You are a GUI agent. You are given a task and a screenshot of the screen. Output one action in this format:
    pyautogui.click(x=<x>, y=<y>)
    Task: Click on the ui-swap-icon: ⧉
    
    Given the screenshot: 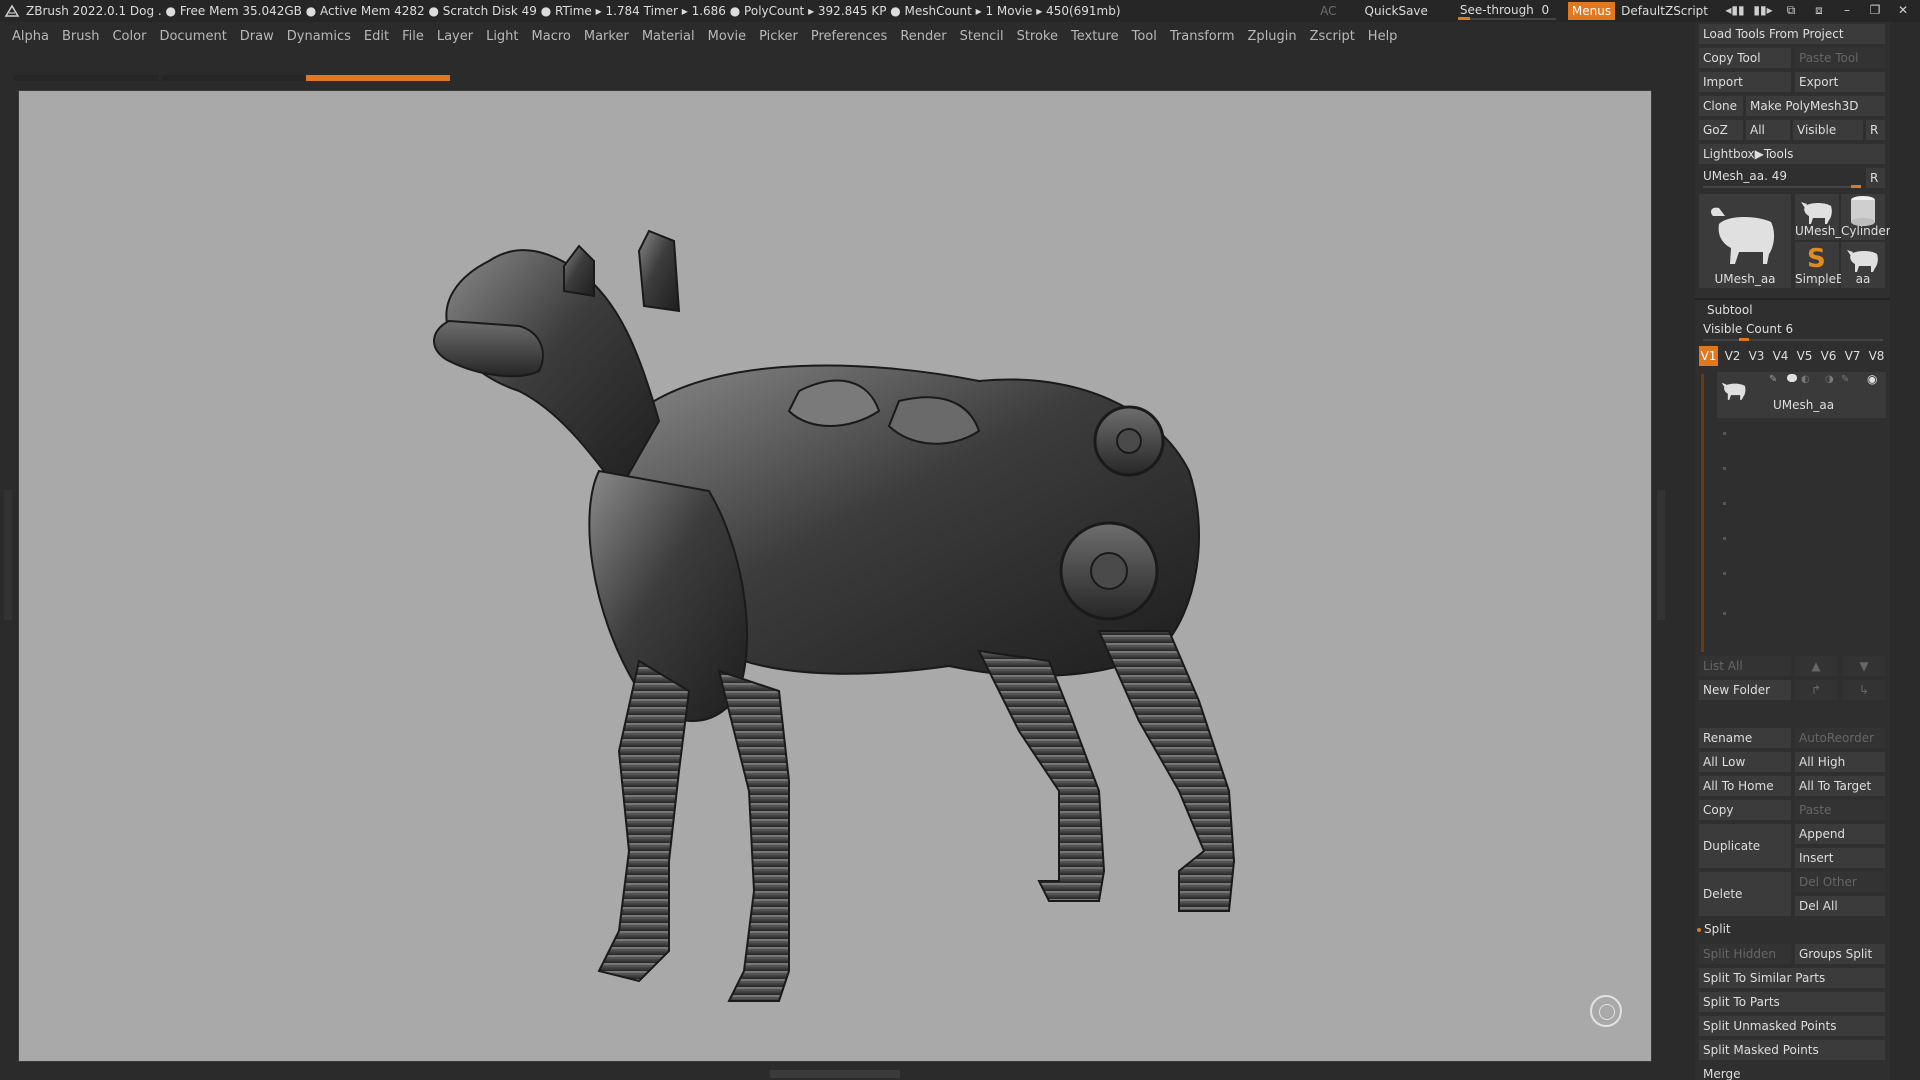 What is the action you would take?
    pyautogui.click(x=1791, y=11)
    